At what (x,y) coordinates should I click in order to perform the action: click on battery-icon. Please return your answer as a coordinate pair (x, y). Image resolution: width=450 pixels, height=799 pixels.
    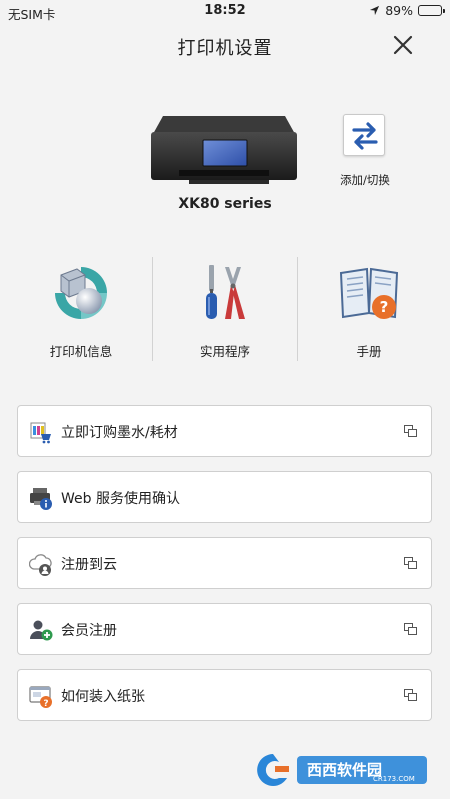
    Looking at the image, I should click on (431, 10).